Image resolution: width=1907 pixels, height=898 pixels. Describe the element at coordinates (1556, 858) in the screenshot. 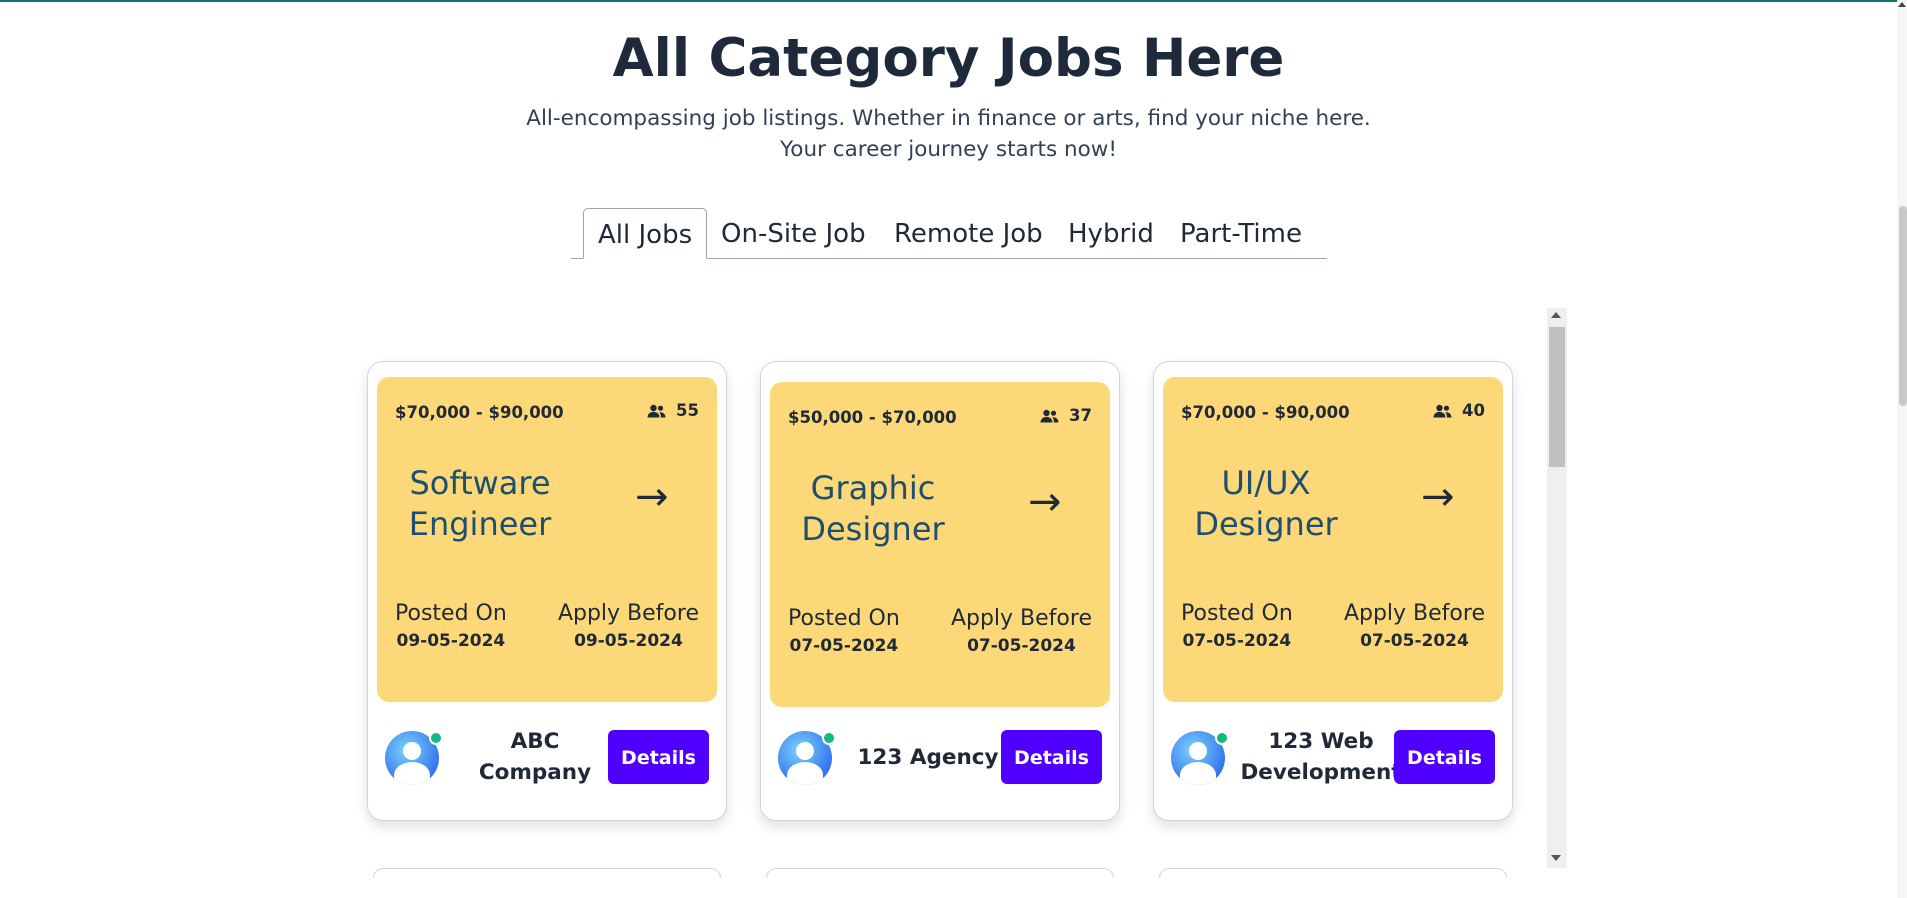

I see `scroll-down-arrow-icon` at that location.